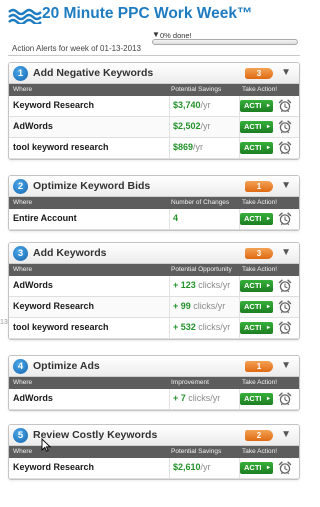 The height and width of the screenshot is (507, 320). I want to click on table-row: Keyword Research $3,740/yr ACTI ▸, so click(154, 106).